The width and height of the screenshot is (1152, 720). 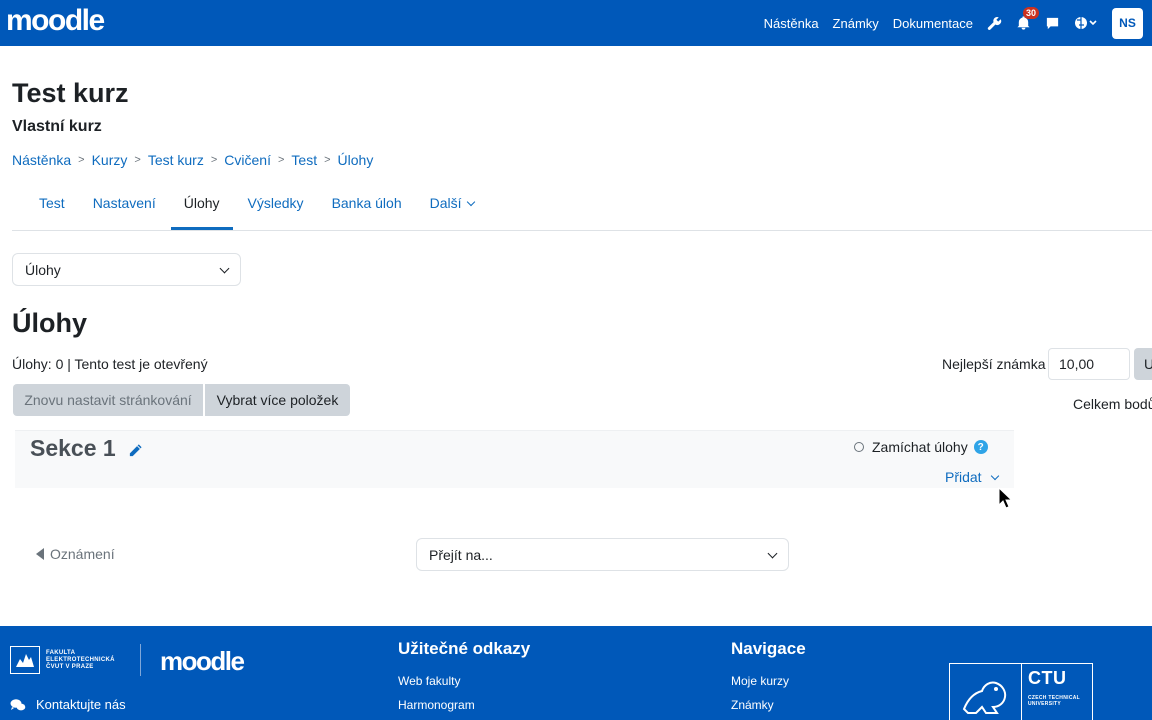 What do you see at coordinates (1052, 23) in the screenshot?
I see `chat-icon` at bounding box center [1052, 23].